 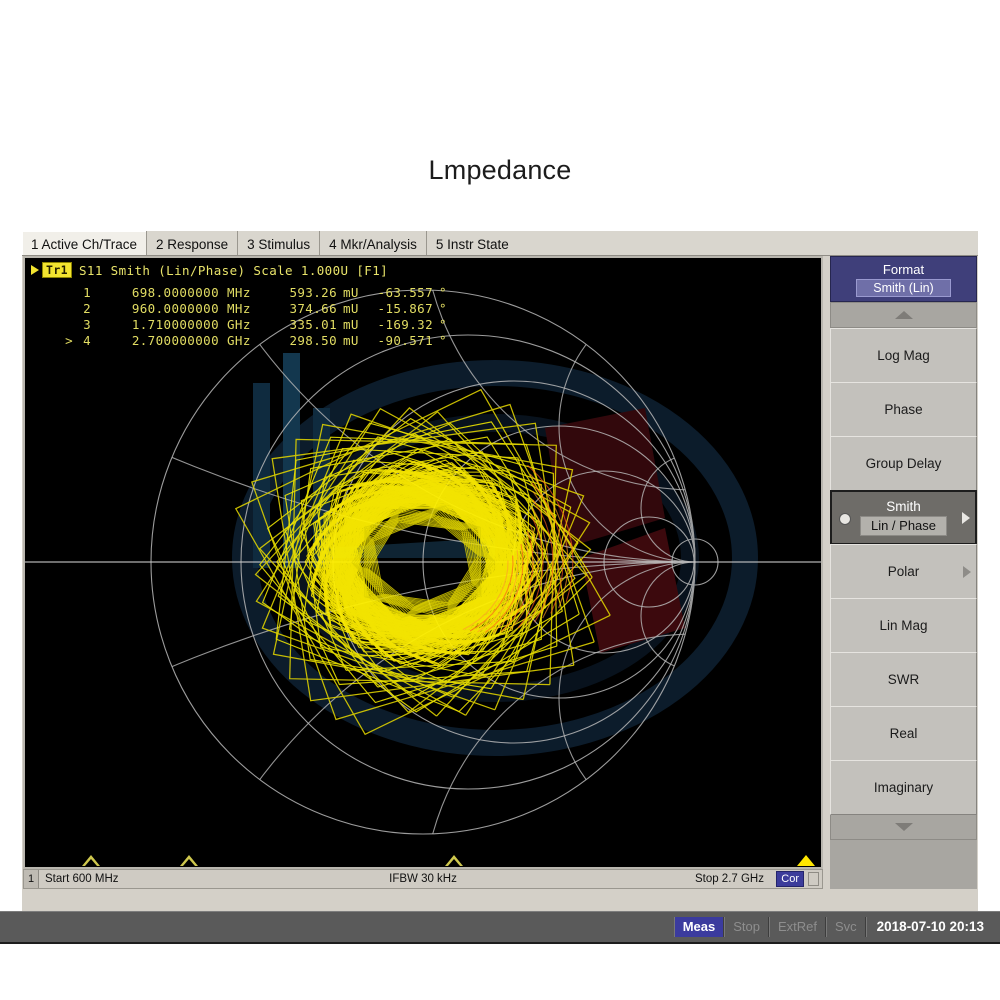 What do you see at coordinates (87, 324) in the screenshot?
I see `marker-number: 3` at bounding box center [87, 324].